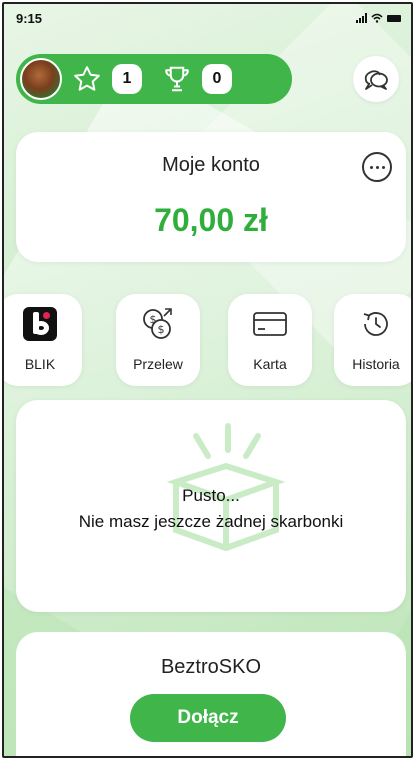 The height and width of the screenshot is (760, 415). I want to click on blik-label: BLIK, so click(40, 364).